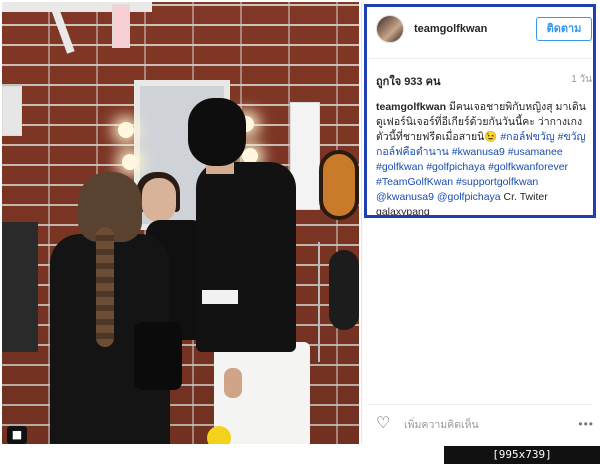  Describe the element at coordinates (486, 81) in the screenshot. I see `likes-row: ถูกใจ 933 คน 1 วัน` at that location.